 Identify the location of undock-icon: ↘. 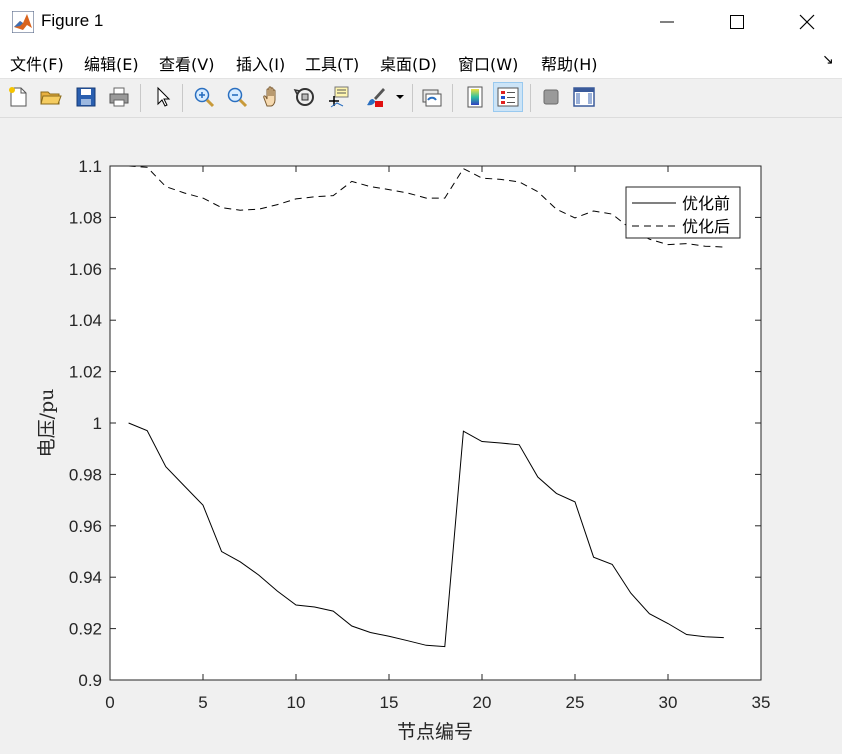
(828, 60).